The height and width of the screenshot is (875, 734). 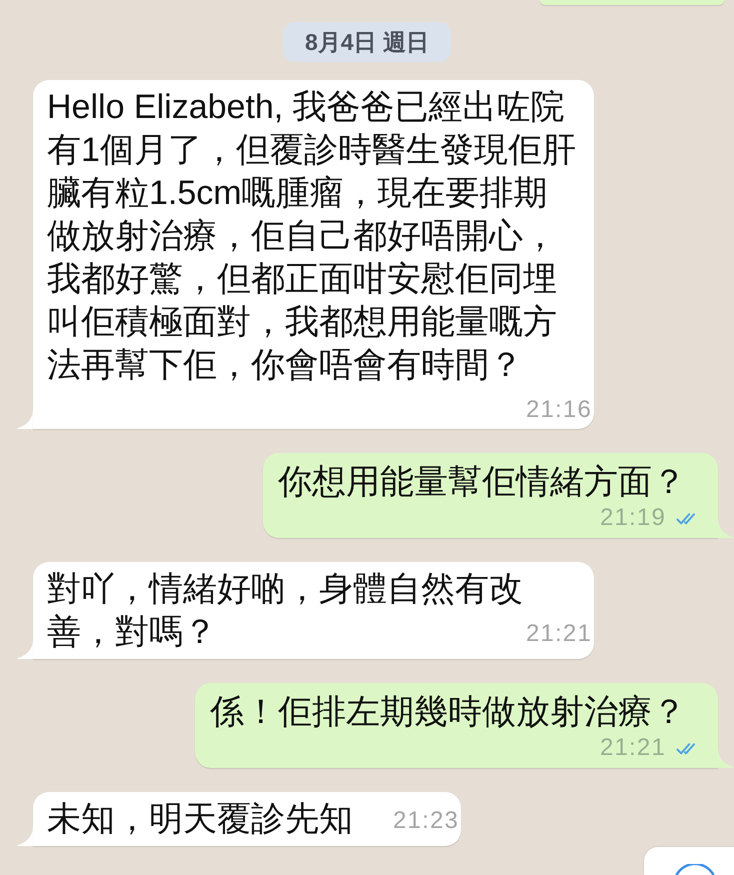 What do you see at coordinates (285, 610) in the screenshot?
I see `message-text: 對吖，情緒好啲，身體自然有改善，對嗎？` at bounding box center [285, 610].